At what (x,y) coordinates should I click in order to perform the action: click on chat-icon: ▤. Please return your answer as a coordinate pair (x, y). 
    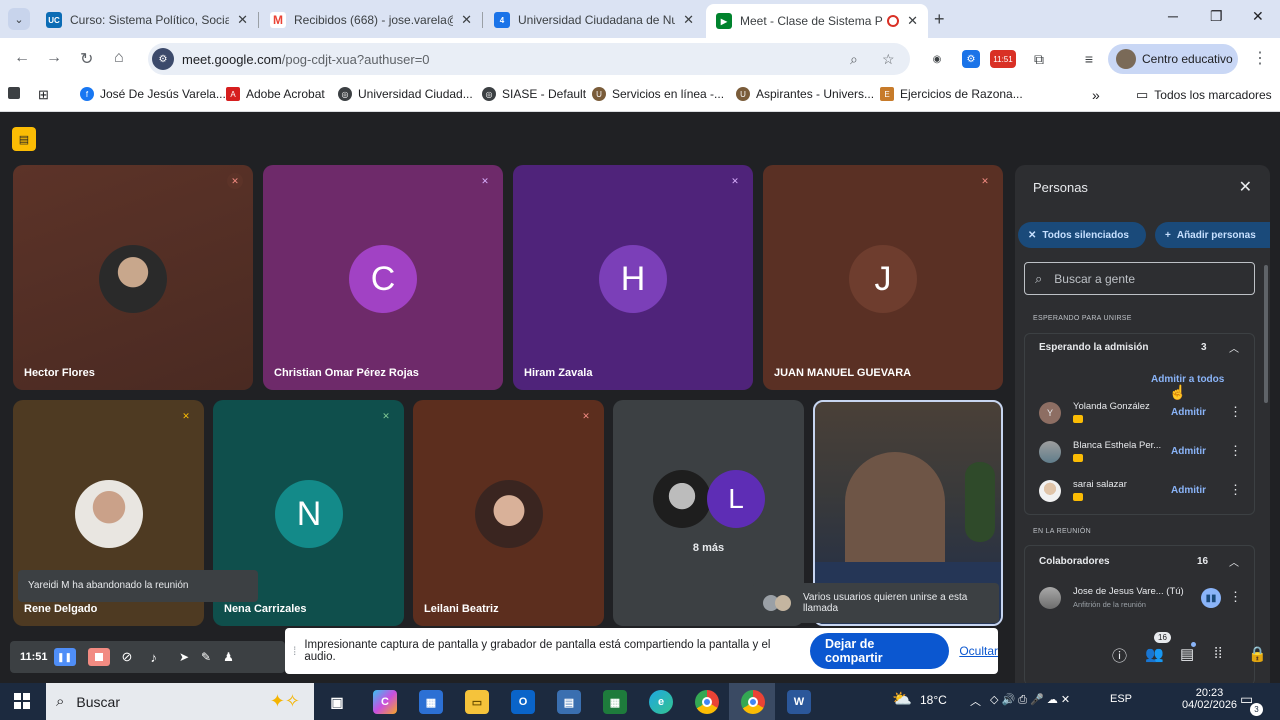
    Looking at the image, I should click on (1187, 654).